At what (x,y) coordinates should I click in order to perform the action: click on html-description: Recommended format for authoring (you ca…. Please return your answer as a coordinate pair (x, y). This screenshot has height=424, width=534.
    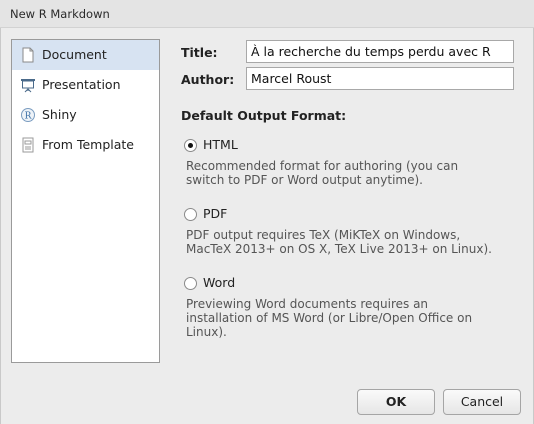
    Looking at the image, I should click on (346, 173).